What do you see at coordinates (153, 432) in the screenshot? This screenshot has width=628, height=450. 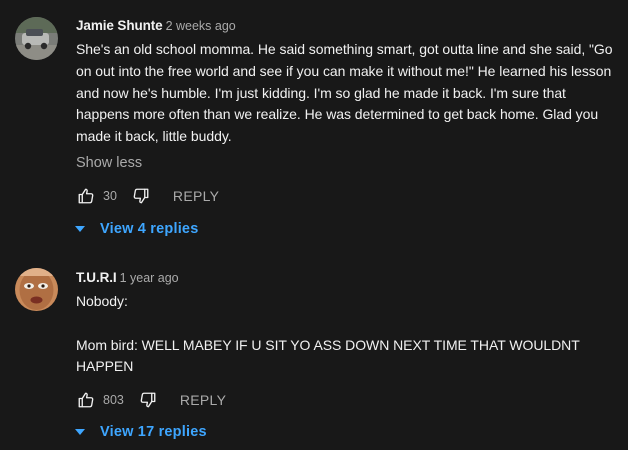 I see `view-replies-label: View 17 replies` at bounding box center [153, 432].